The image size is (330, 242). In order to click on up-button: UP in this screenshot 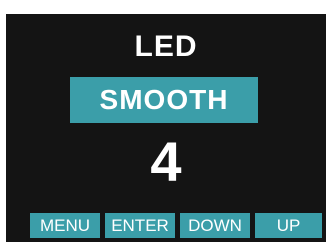, I will do `click(288, 225)`.